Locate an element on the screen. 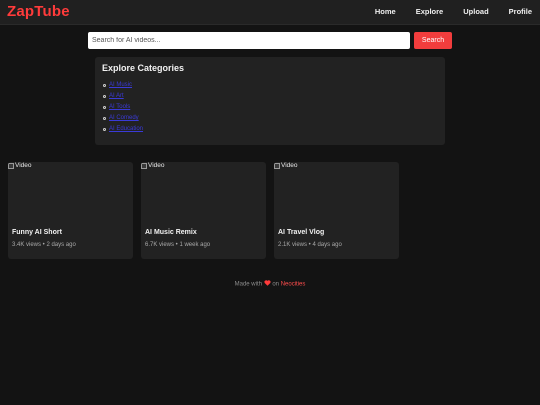  site-logo: ZapTube is located at coordinates (38, 11).